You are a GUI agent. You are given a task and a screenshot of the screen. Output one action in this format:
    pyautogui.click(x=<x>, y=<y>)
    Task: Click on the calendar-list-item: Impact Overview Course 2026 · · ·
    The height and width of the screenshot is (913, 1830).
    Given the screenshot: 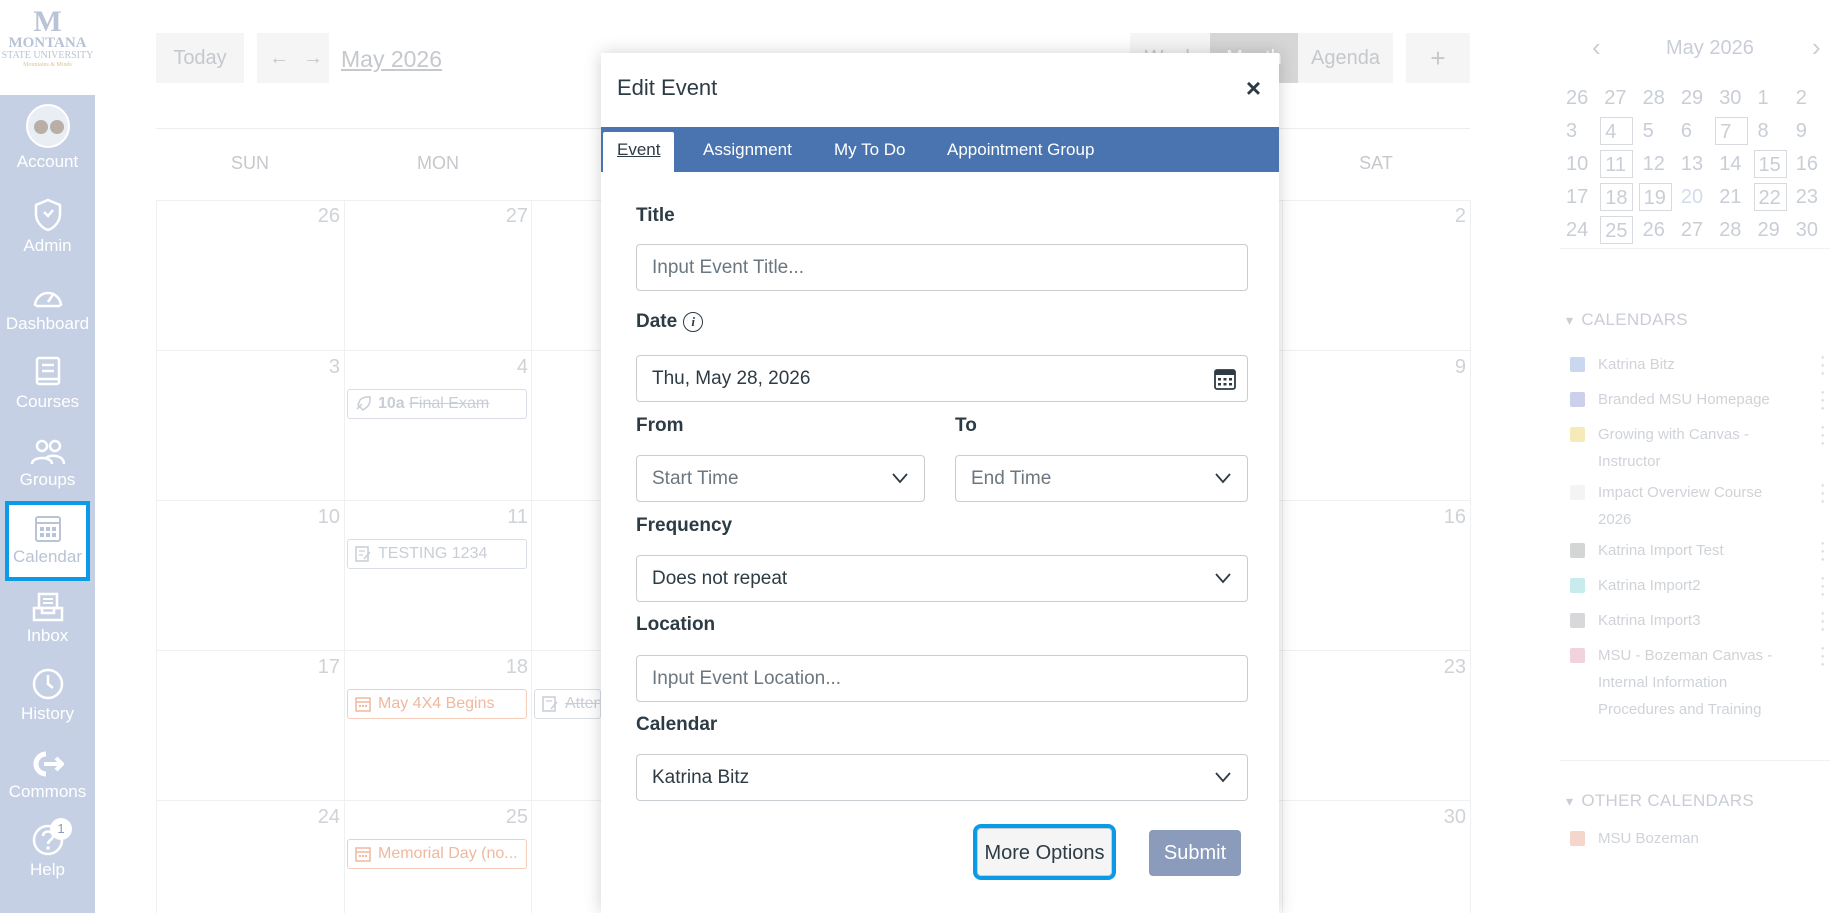 What is the action you would take?
    pyautogui.click(x=1698, y=504)
    